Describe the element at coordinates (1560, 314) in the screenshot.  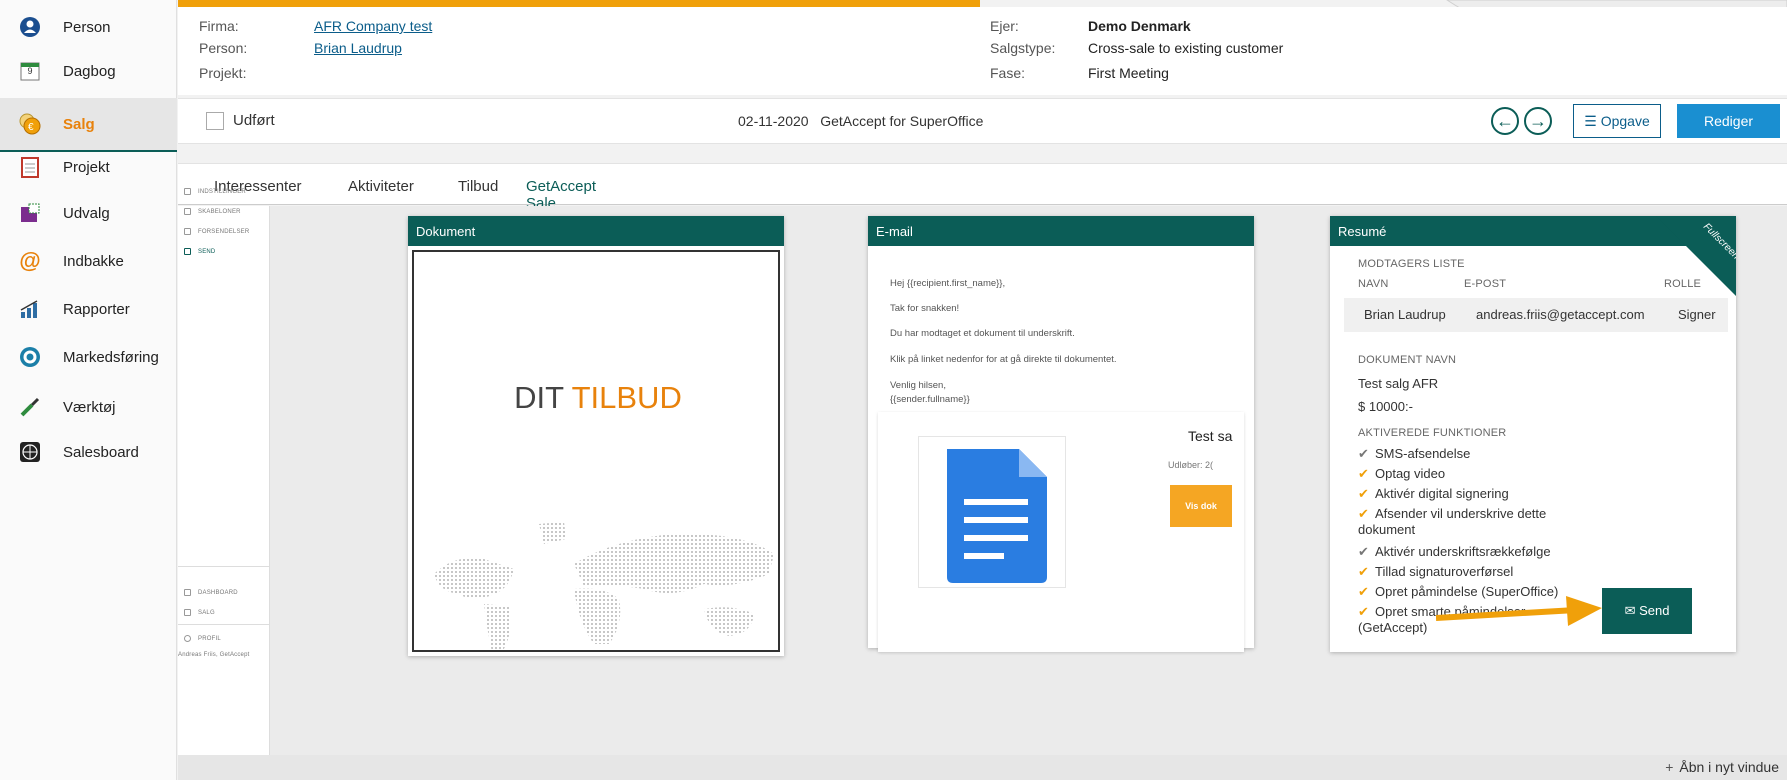
I see `recipient-email: andreas.friis@getaccept.com` at that location.